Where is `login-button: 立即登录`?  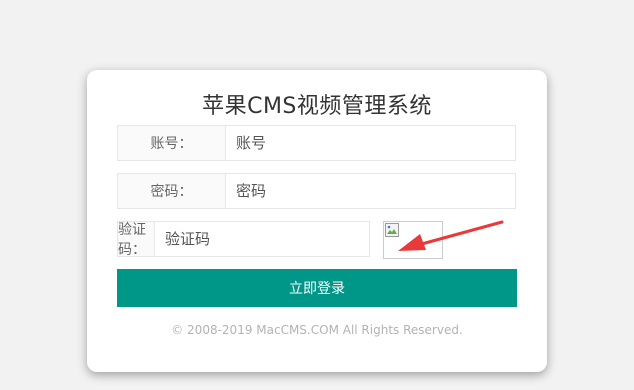 login-button: 立即登录 is located at coordinates (317, 288).